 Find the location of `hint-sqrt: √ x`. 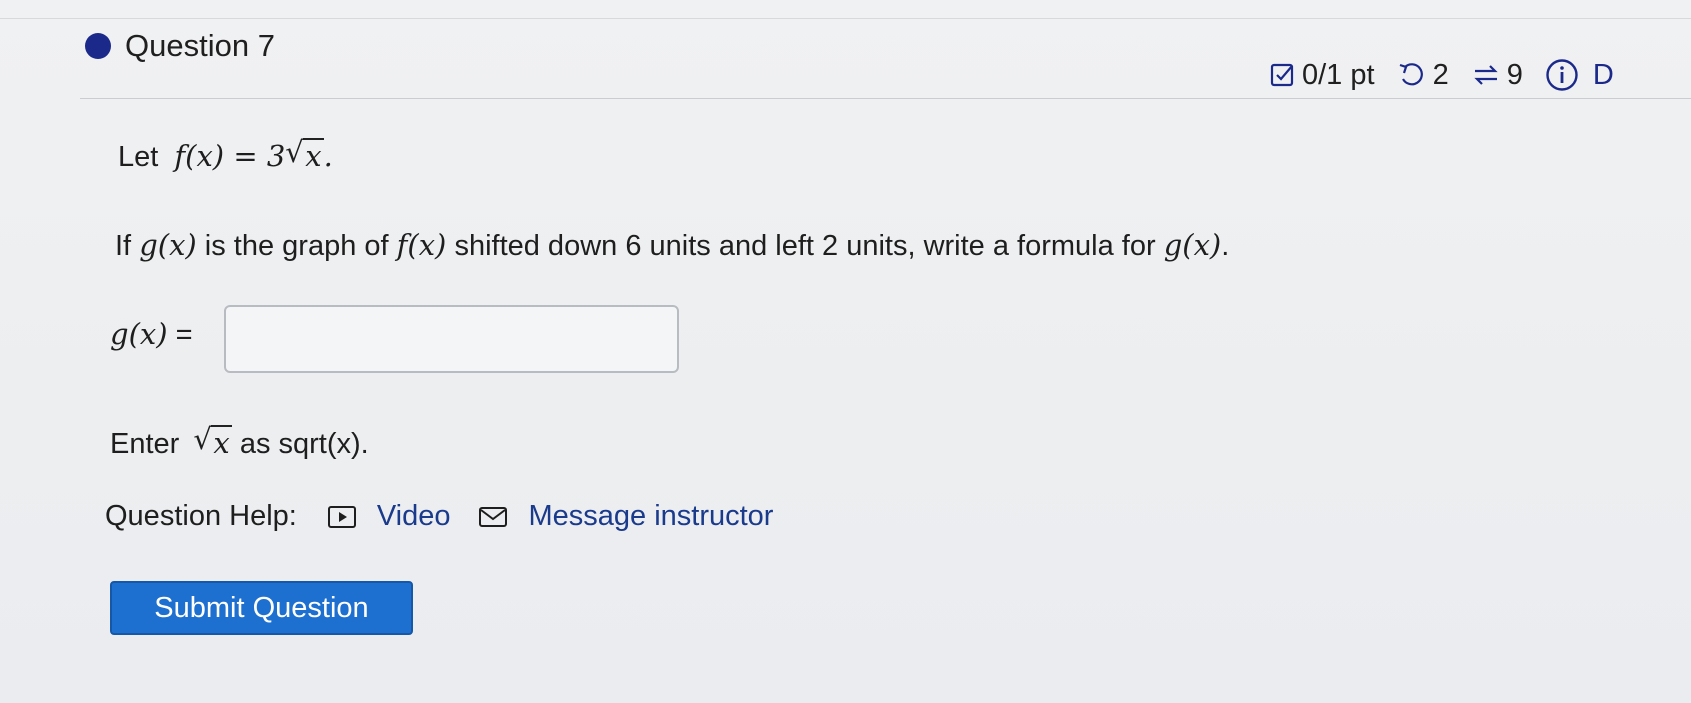

hint-sqrt: √ x is located at coordinates (212, 441).